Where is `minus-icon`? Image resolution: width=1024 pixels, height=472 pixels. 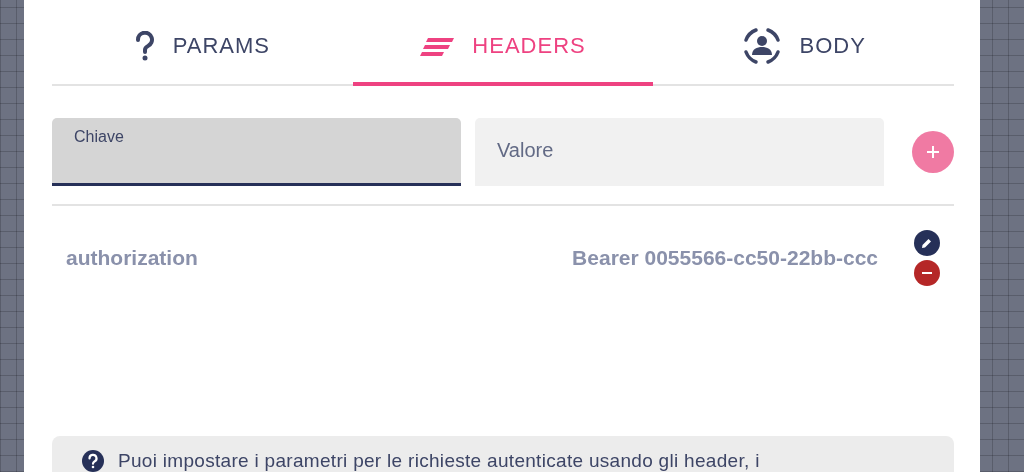
minus-icon is located at coordinates (927, 273).